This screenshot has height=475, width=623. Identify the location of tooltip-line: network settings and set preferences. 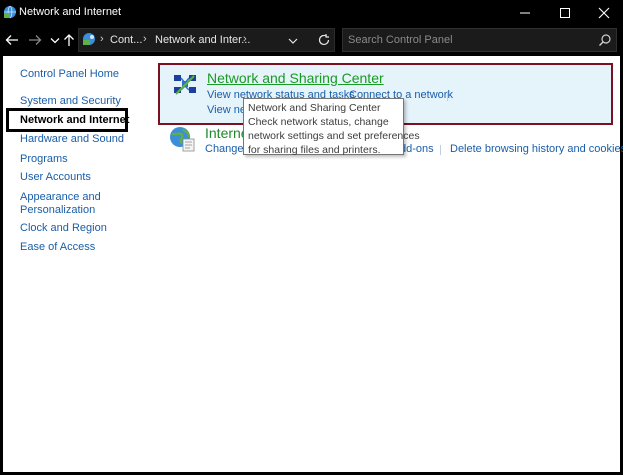
(334, 136).